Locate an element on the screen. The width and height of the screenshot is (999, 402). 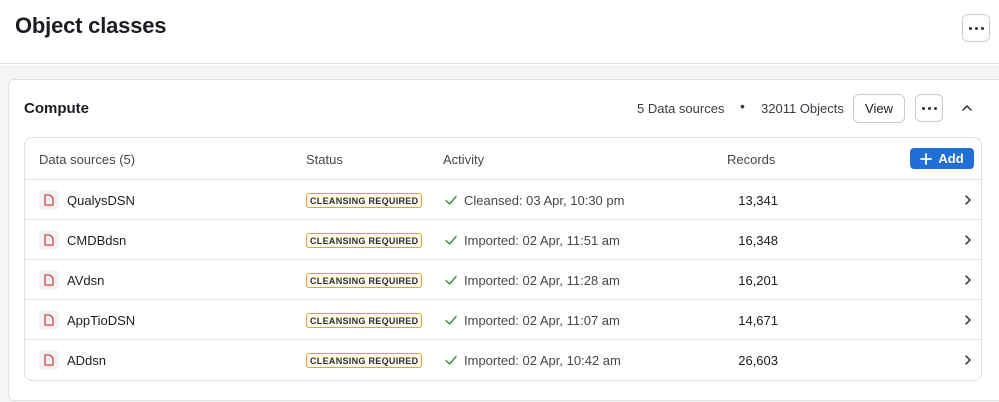
activity-text: Imported: 02 Apr, 11:07 am is located at coordinates (542, 320).